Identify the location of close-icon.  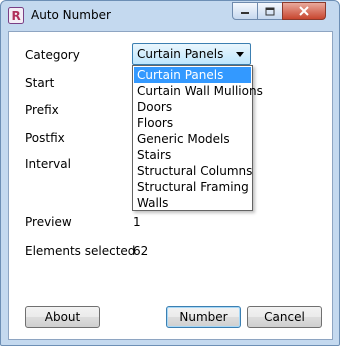
(304, 11).